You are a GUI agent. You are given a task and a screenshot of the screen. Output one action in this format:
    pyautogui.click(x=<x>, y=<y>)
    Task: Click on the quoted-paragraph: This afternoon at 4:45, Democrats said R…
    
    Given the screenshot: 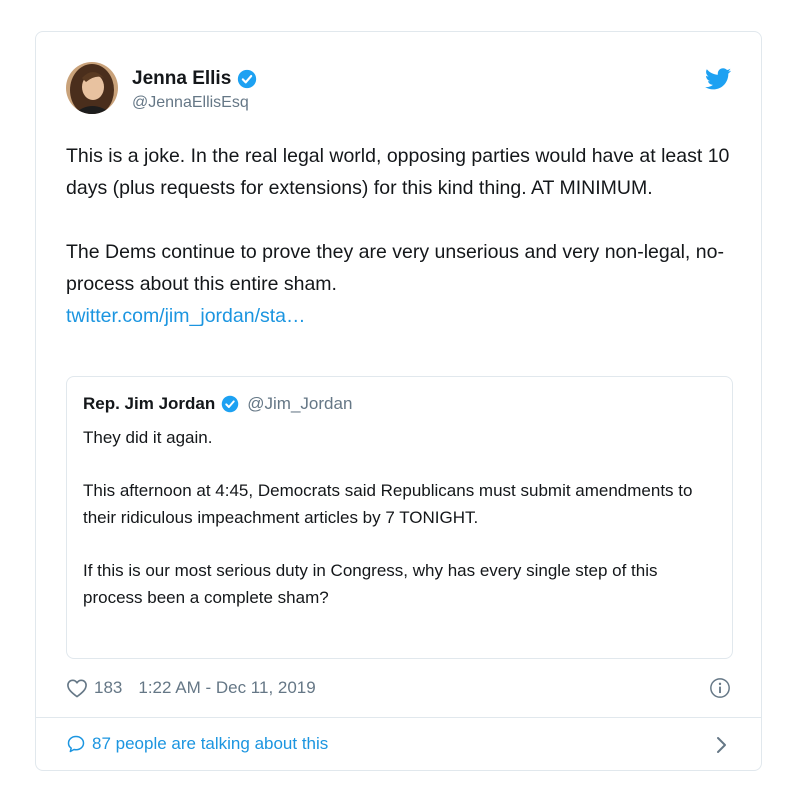 What is the action you would take?
    pyautogui.click(x=388, y=504)
    